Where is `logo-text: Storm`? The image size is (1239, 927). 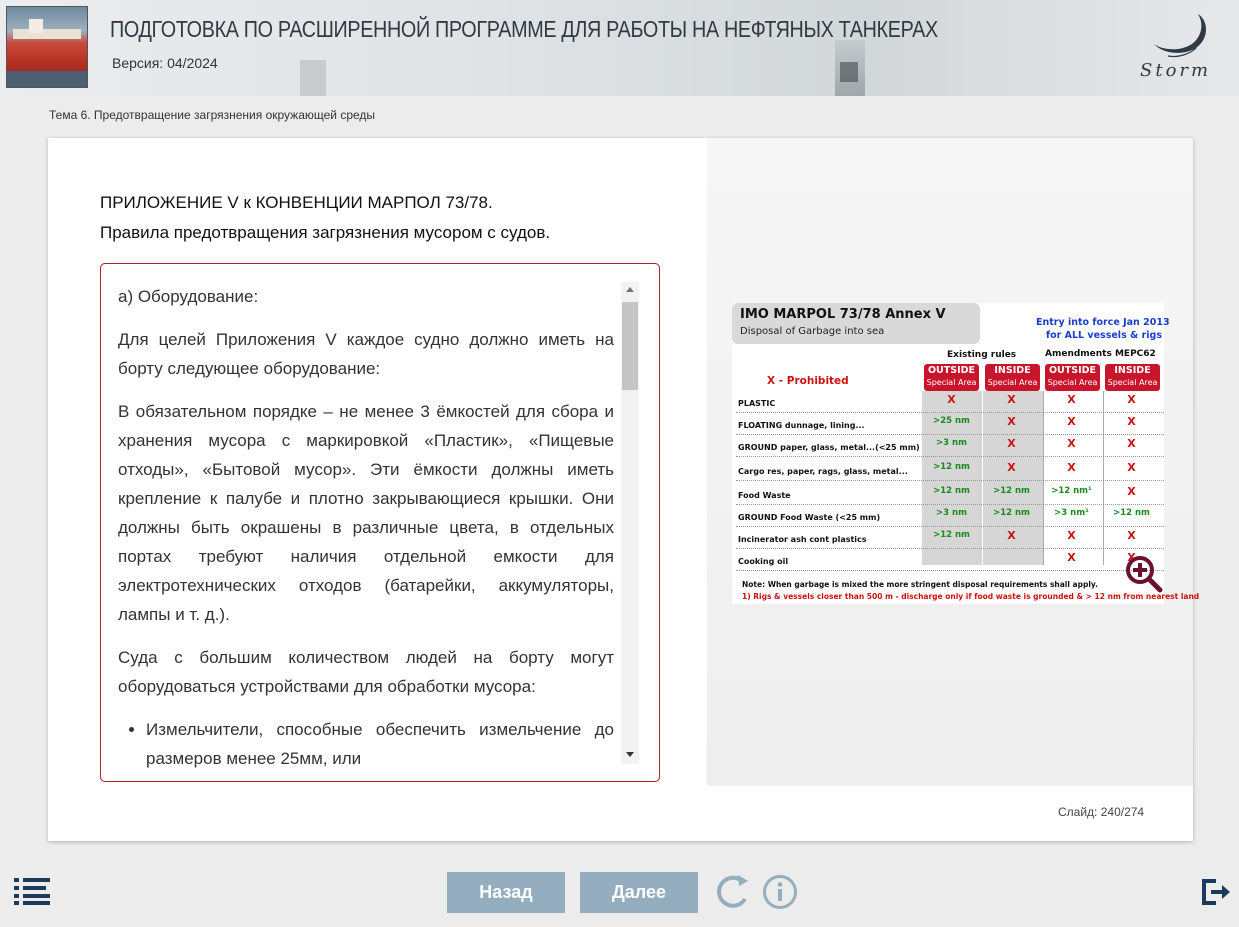 logo-text: Storm is located at coordinates (1175, 70).